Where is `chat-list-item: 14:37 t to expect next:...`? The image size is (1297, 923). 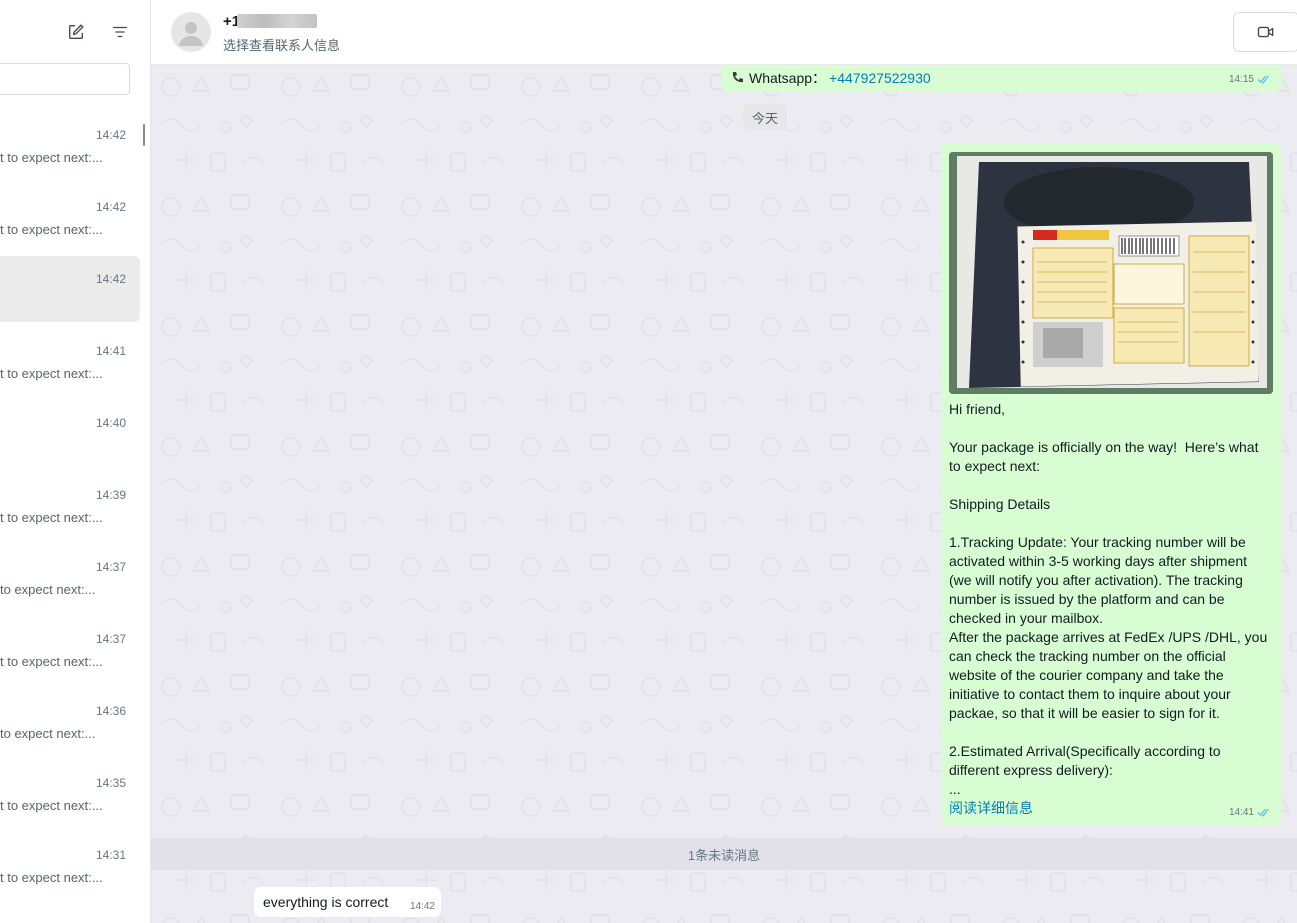 chat-list-item: 14:37 t to expect next:... is located at coordinates (70, 659).